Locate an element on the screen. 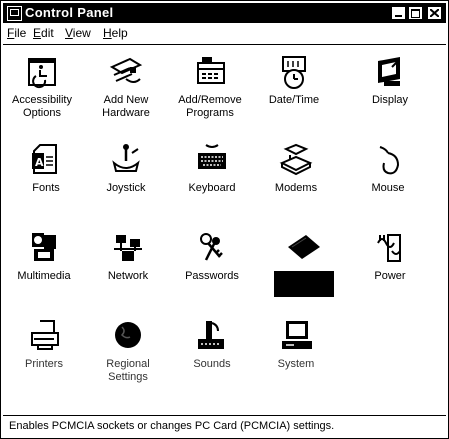 This screenshot has height=439, width=449. item-modems: Modems is located at coordinates (296, 168).